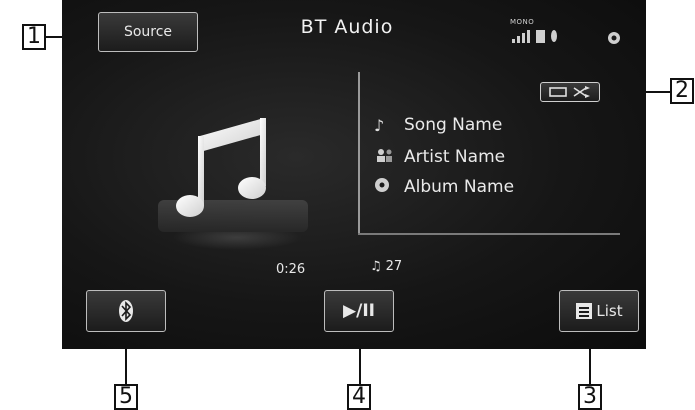 The width and height of the screenshot is (695, 410). Describe the element at coordinates (359, 397) in the screenshot. I see `callout-4: 4` at that location.